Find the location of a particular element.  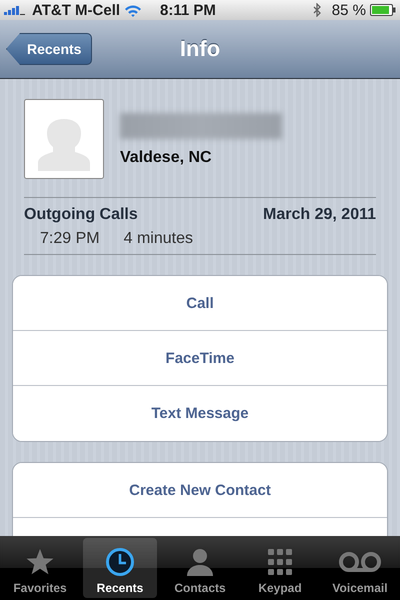

tab-recents: Recents is located at coordinates (120, 568).